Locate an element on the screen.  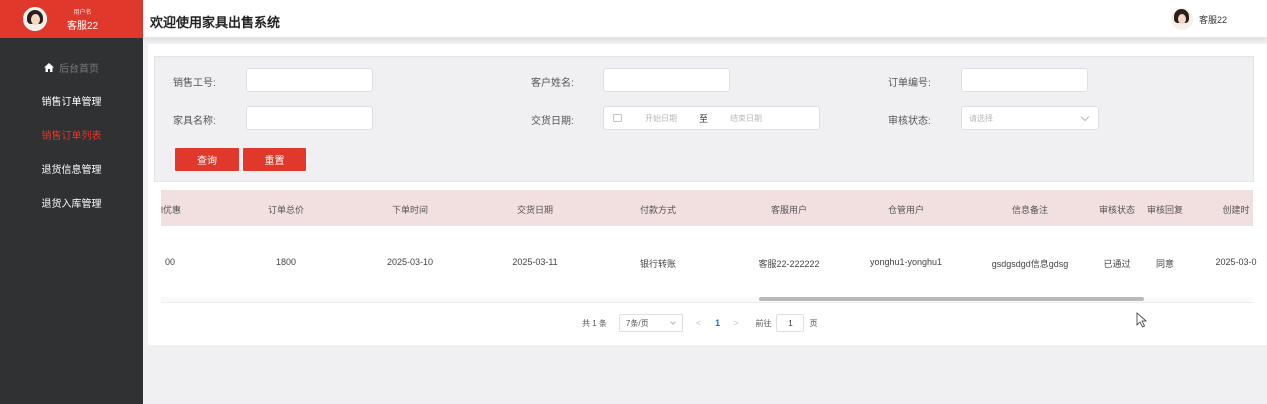
customer-name-label: 客户姓名: is located at coordinates (552, 83).